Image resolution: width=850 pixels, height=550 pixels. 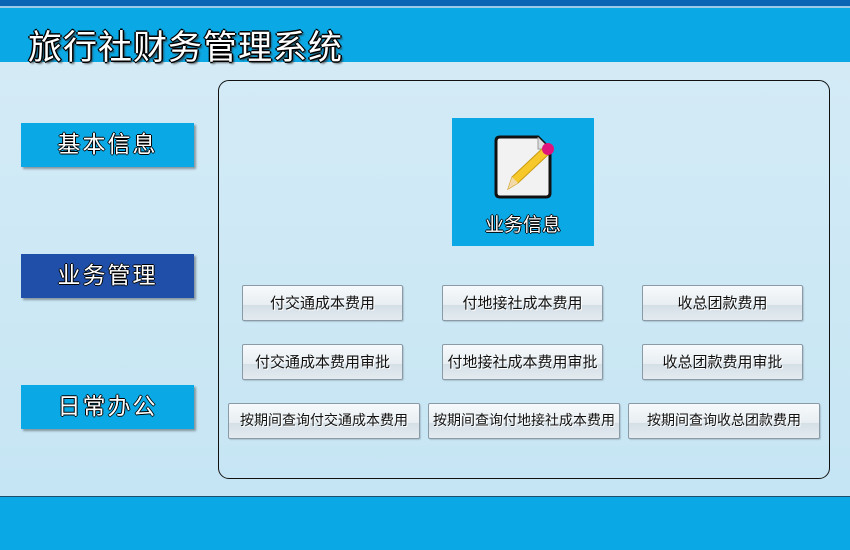 I want to click on footer-bar, so click(x=425, y=523).